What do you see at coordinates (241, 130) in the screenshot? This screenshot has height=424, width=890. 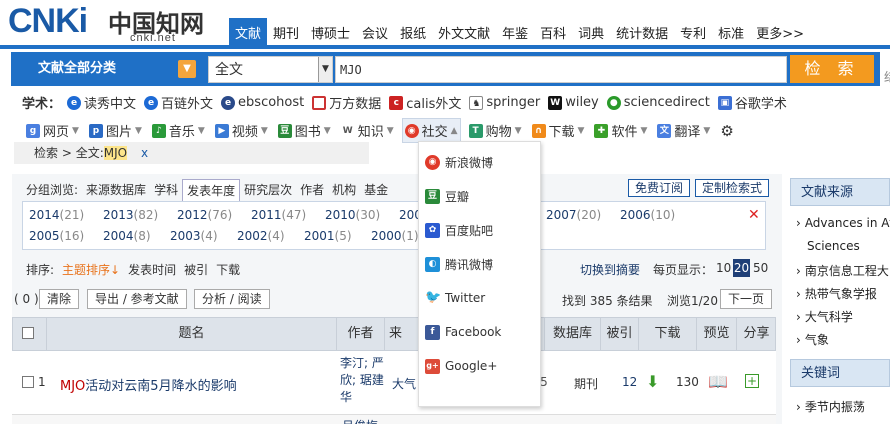 I see `tool-video: ▶ 视频 ▼` at bounding box center [241, 130].